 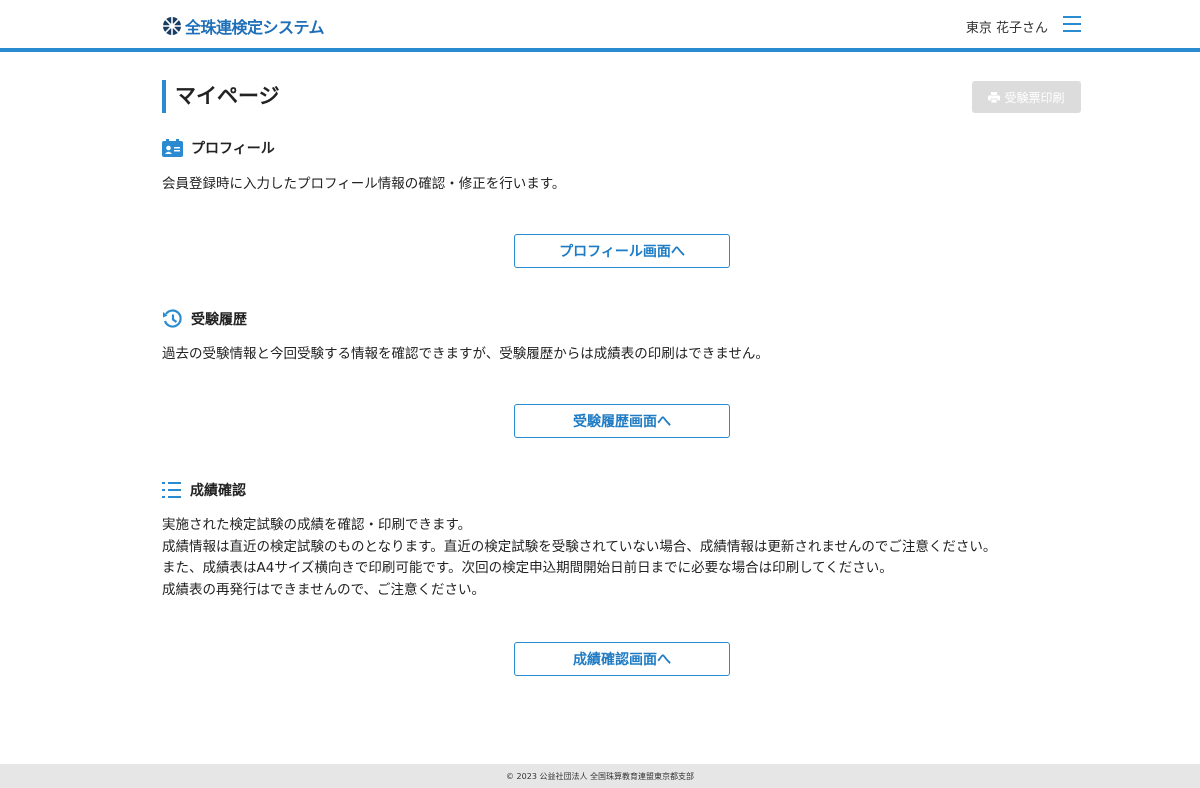 I want to click on printer-icon, so click(x=994, y=97).